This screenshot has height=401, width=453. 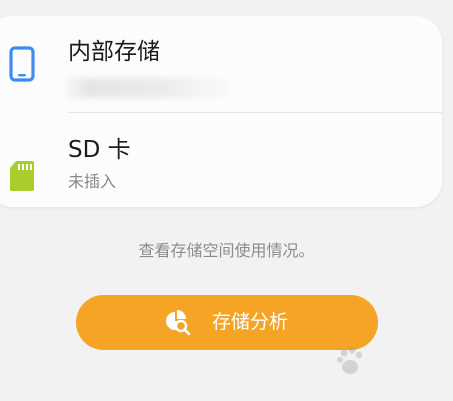 What do you see at coordinates (147, 88) in the screenshot?
I see `internal-storage-usage-redacted` at bounding box center [147, 88].